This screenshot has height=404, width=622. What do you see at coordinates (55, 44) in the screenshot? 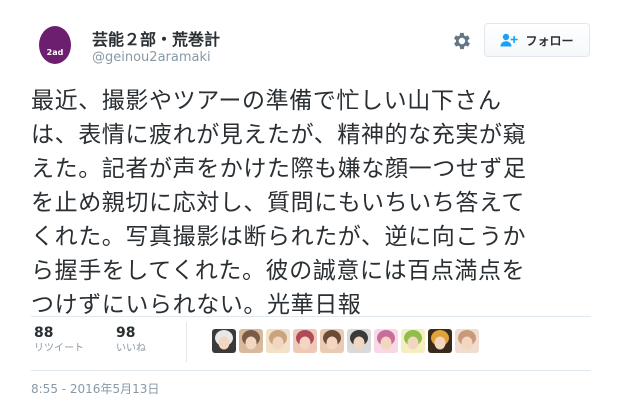
I see `avatar: 2ad` at bounding box center [55, 44].